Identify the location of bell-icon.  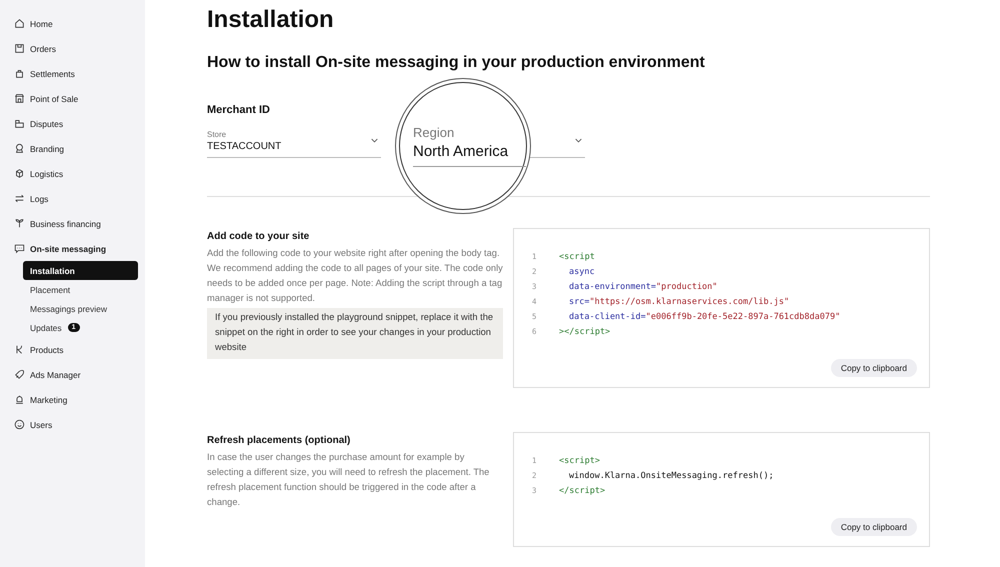
(19, 399).